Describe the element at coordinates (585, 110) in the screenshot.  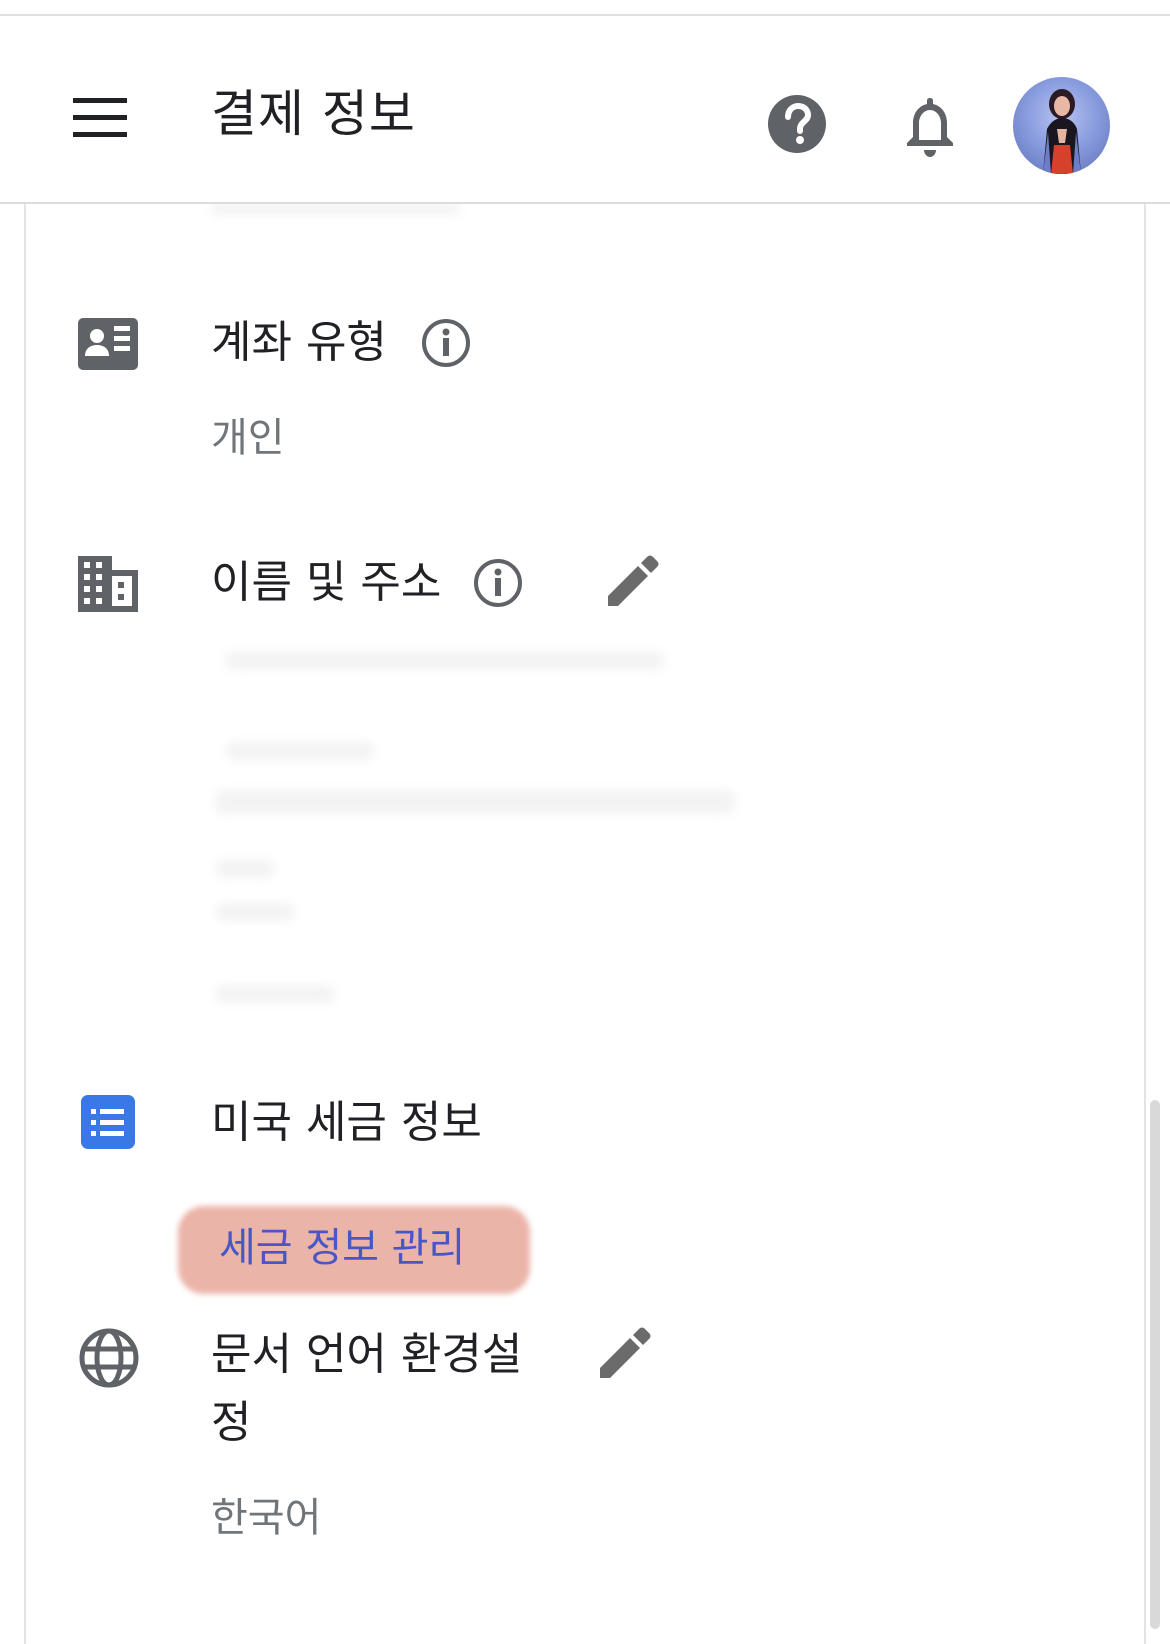
I see `app-bar: 결제 정보` at that location.